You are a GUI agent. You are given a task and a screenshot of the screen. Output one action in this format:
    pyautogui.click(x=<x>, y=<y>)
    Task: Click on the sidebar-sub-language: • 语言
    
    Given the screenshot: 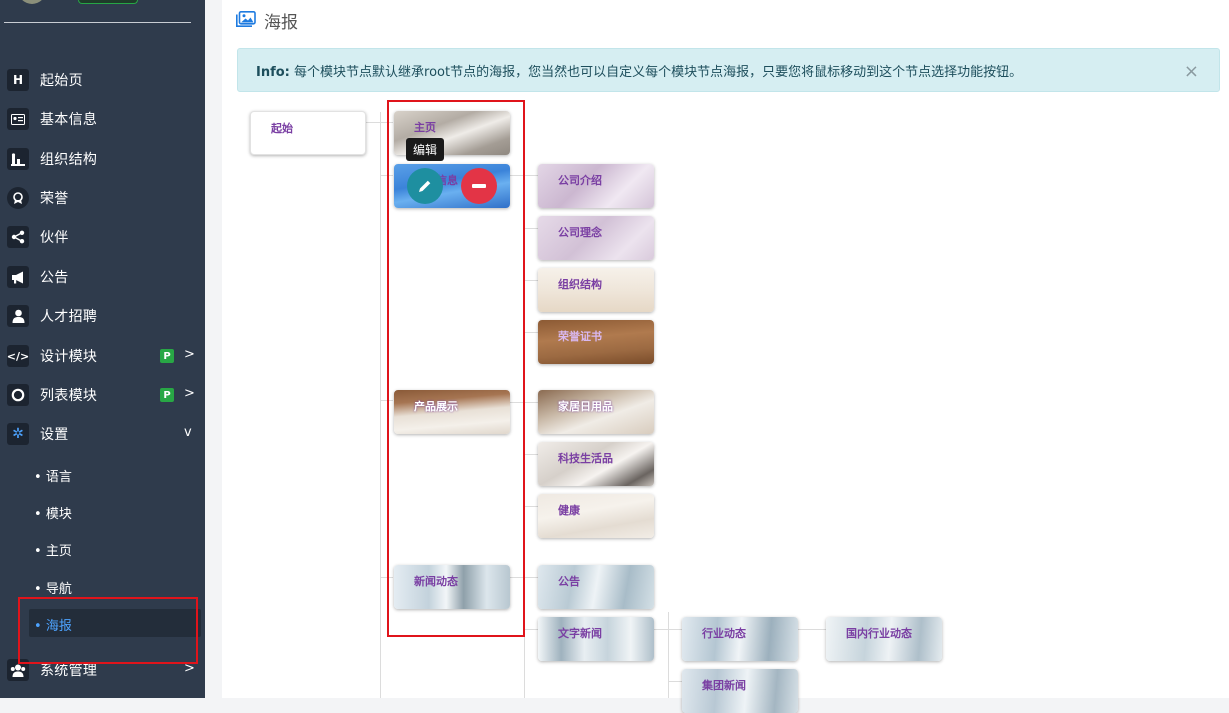 What is the action you would take?
    pyautogui.click(x=53, y=475)
    